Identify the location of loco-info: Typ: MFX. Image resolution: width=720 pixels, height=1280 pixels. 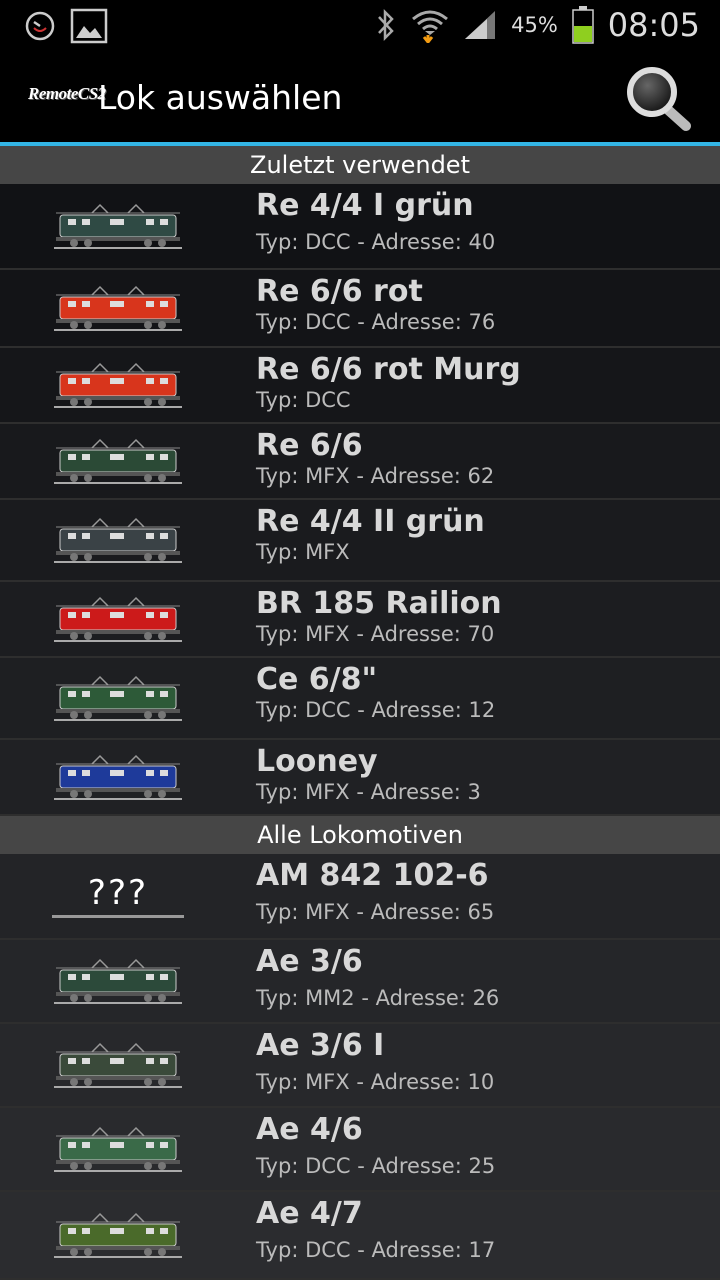
(303, 552).